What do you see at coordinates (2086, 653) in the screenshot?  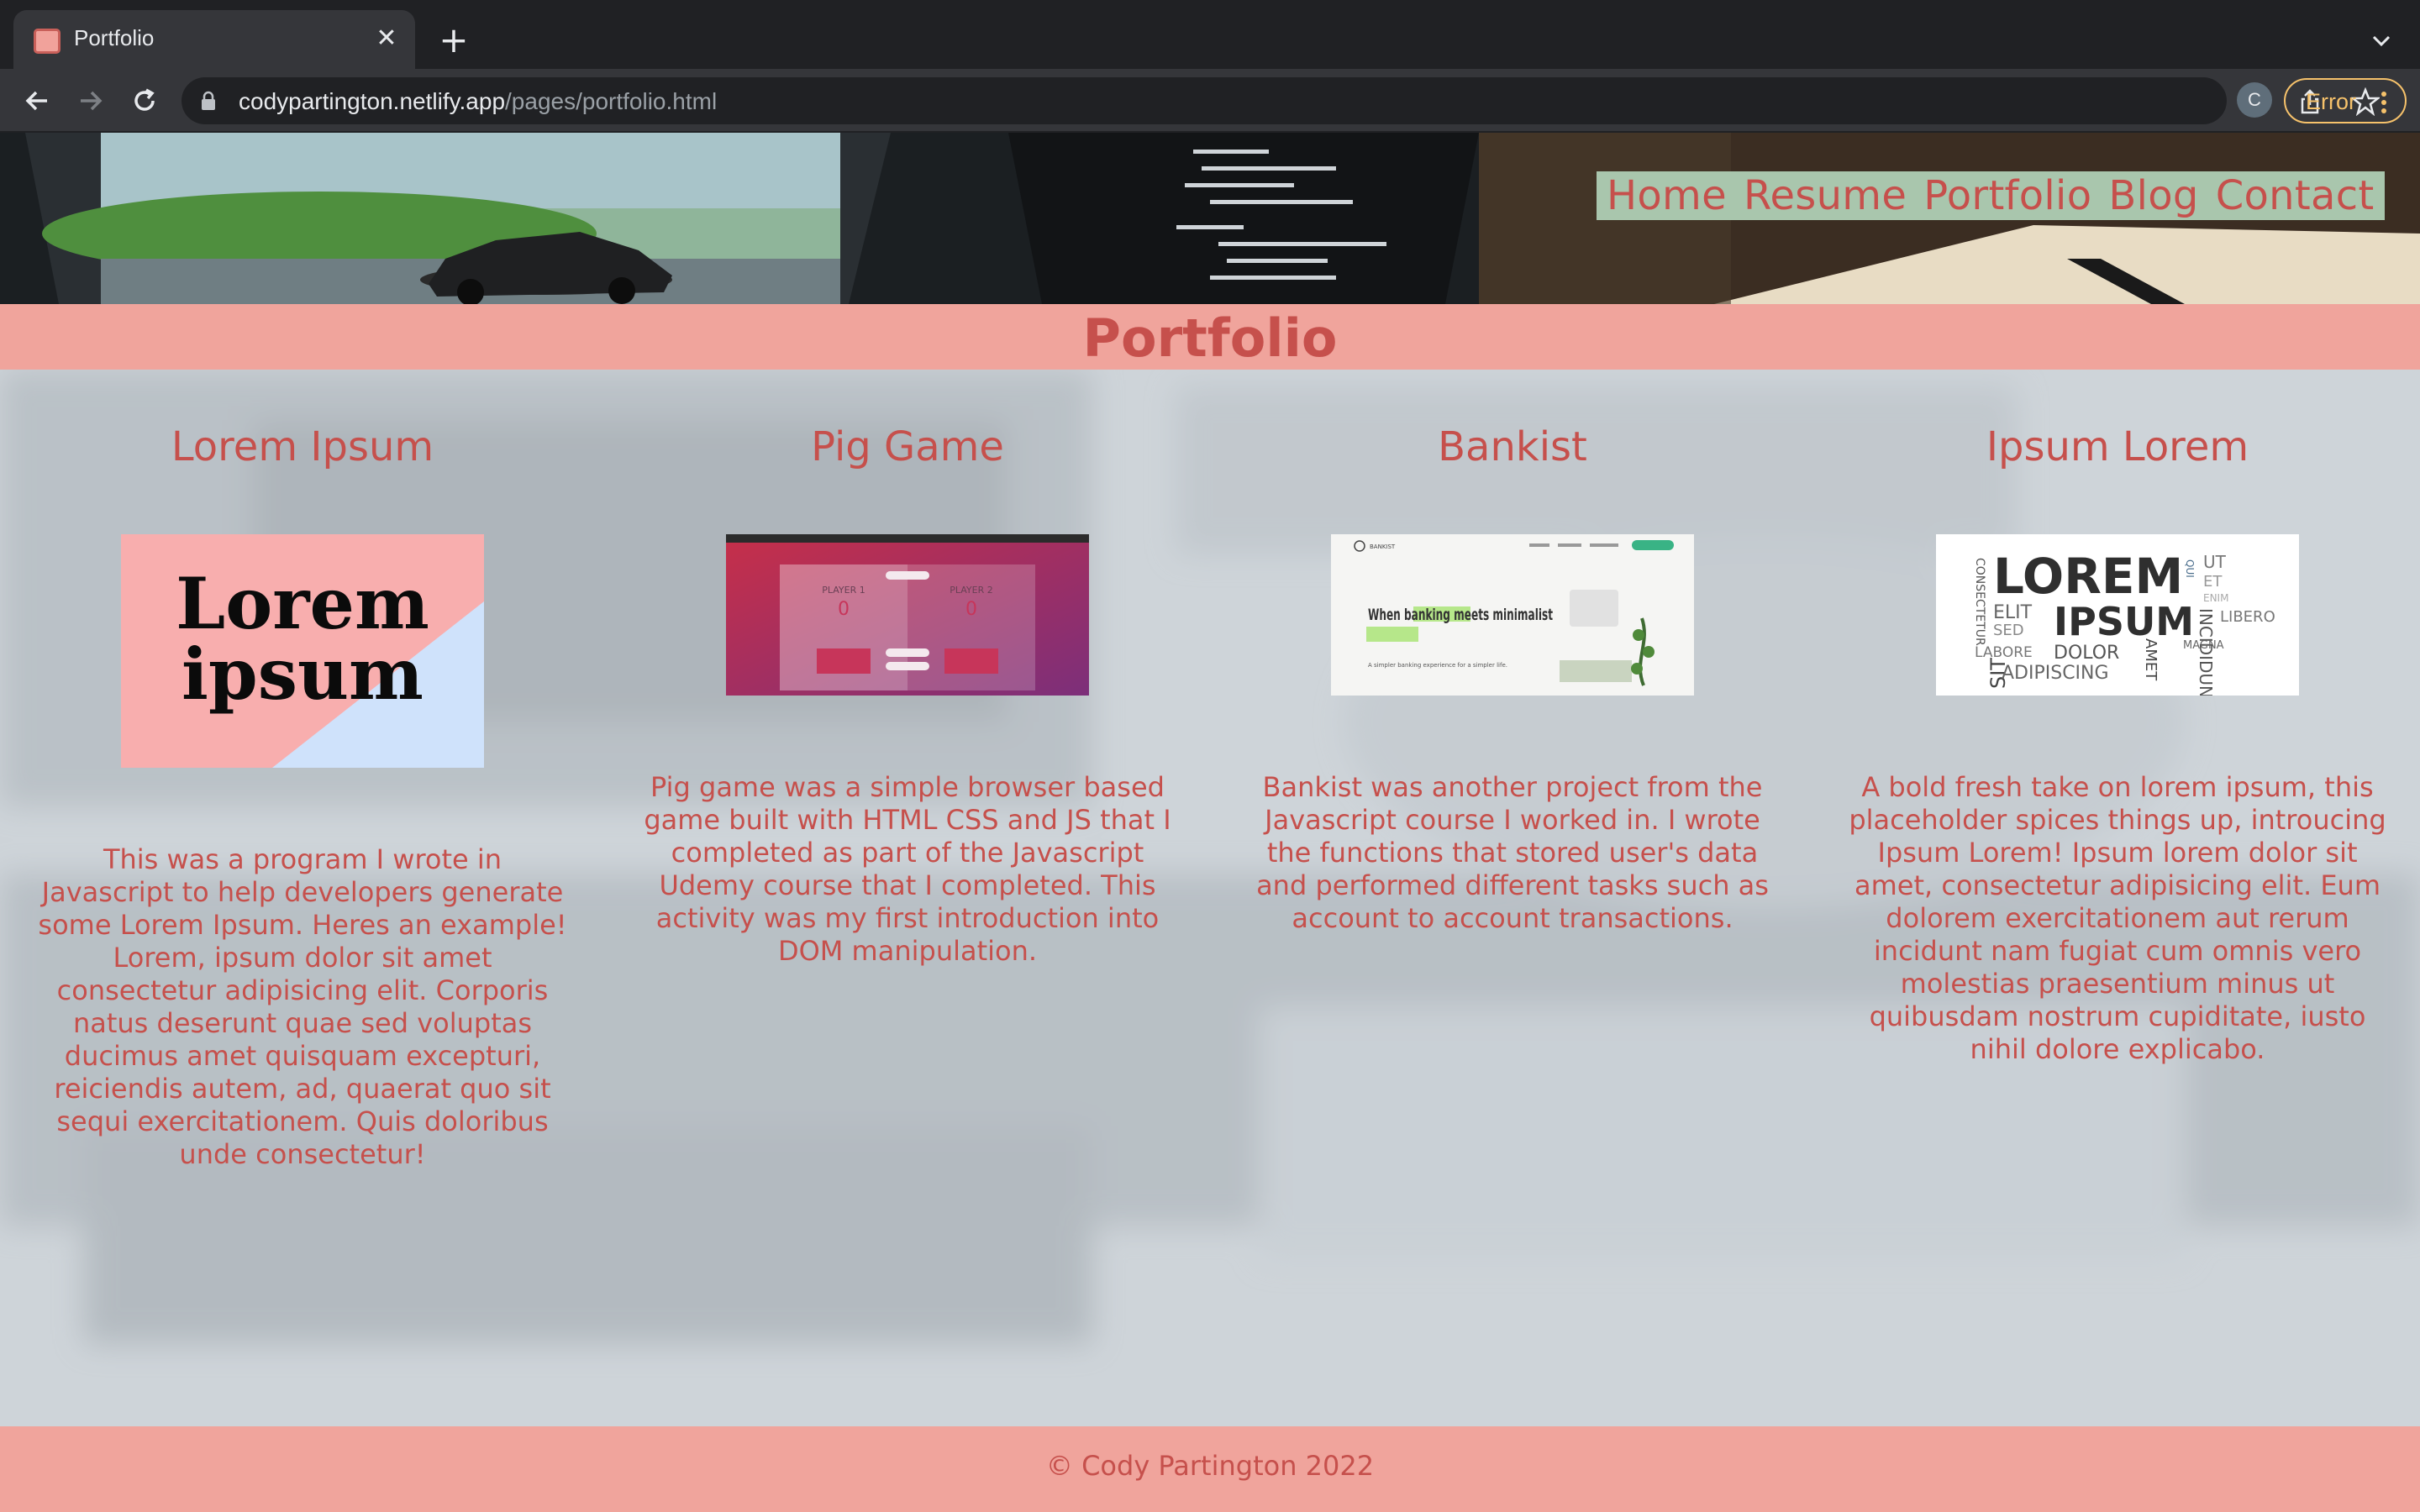 I see `cloud-word-dolor: DOLOR` at bounding box center [2086, 653].